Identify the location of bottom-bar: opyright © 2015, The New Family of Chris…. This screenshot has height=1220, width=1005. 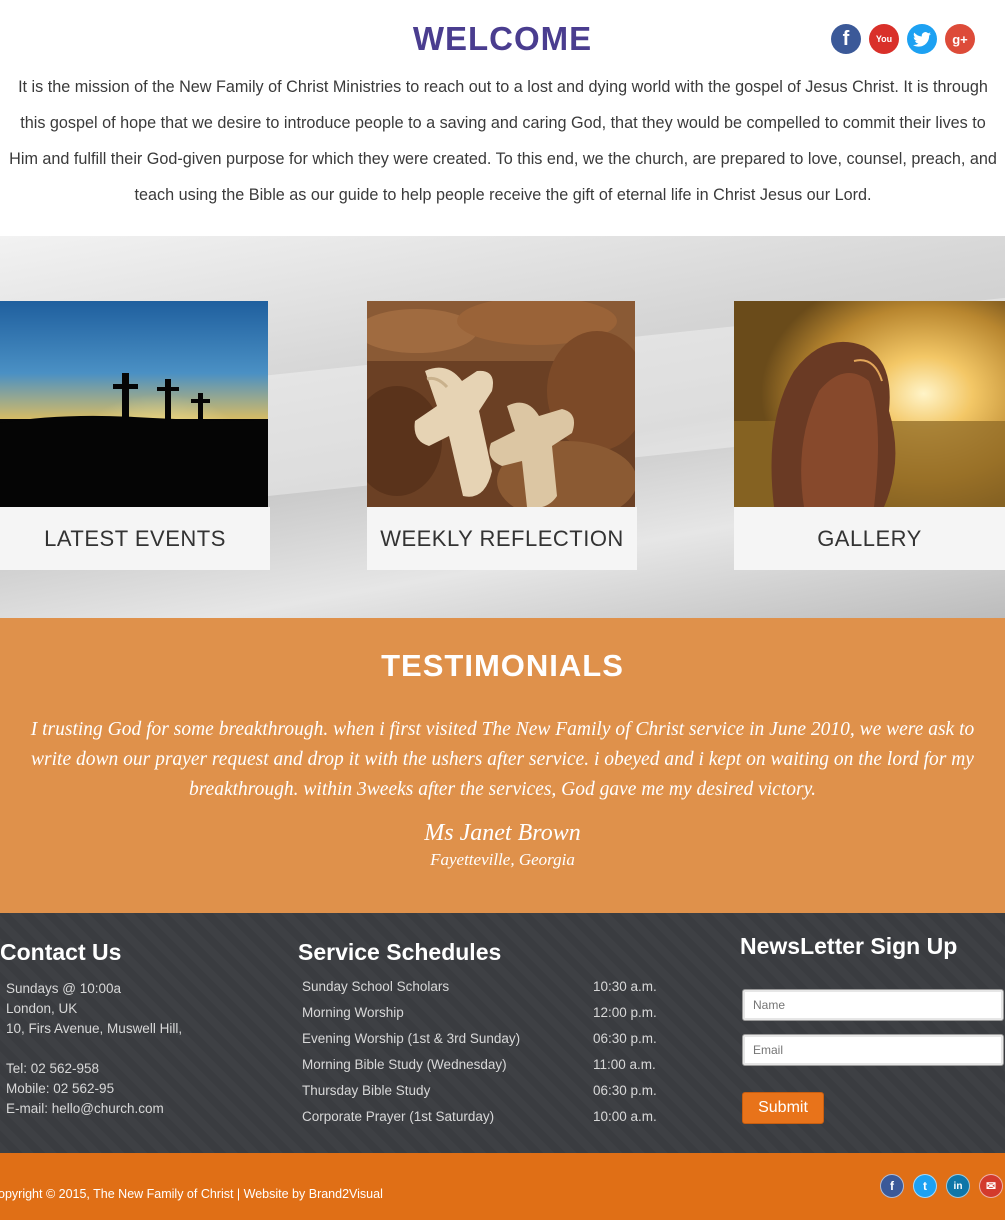
(502, 1186).